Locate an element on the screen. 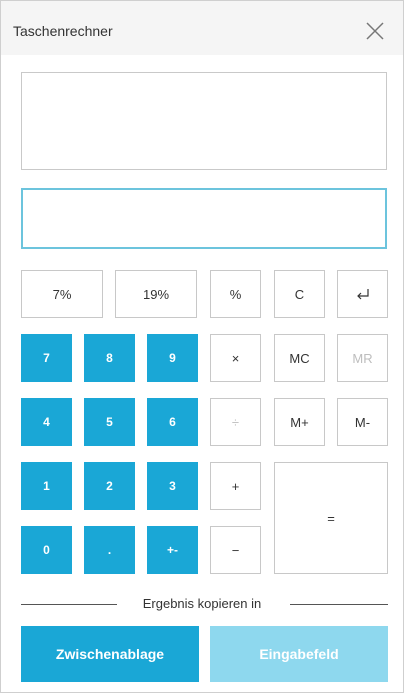 The height and width of the screenshot is (693, 404). close-icon is located at coordinates (375, 31).